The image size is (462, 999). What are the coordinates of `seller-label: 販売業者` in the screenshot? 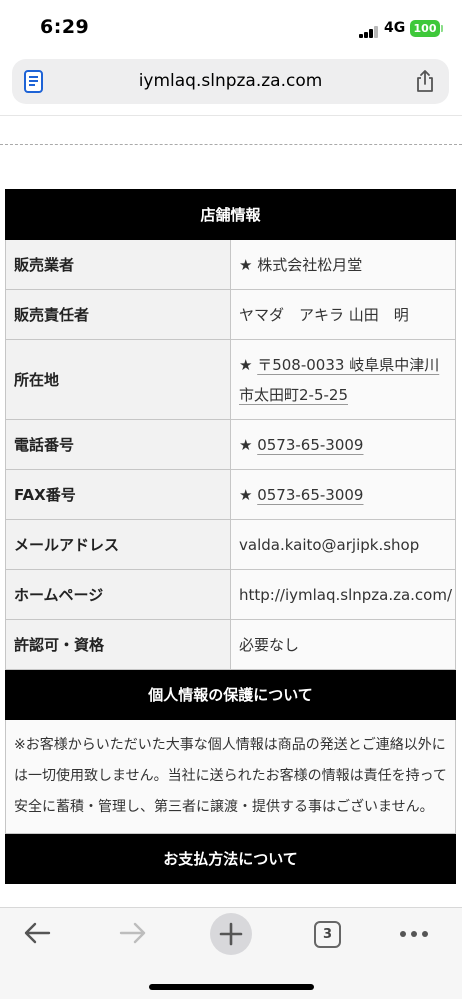 It's located at (118, 264).